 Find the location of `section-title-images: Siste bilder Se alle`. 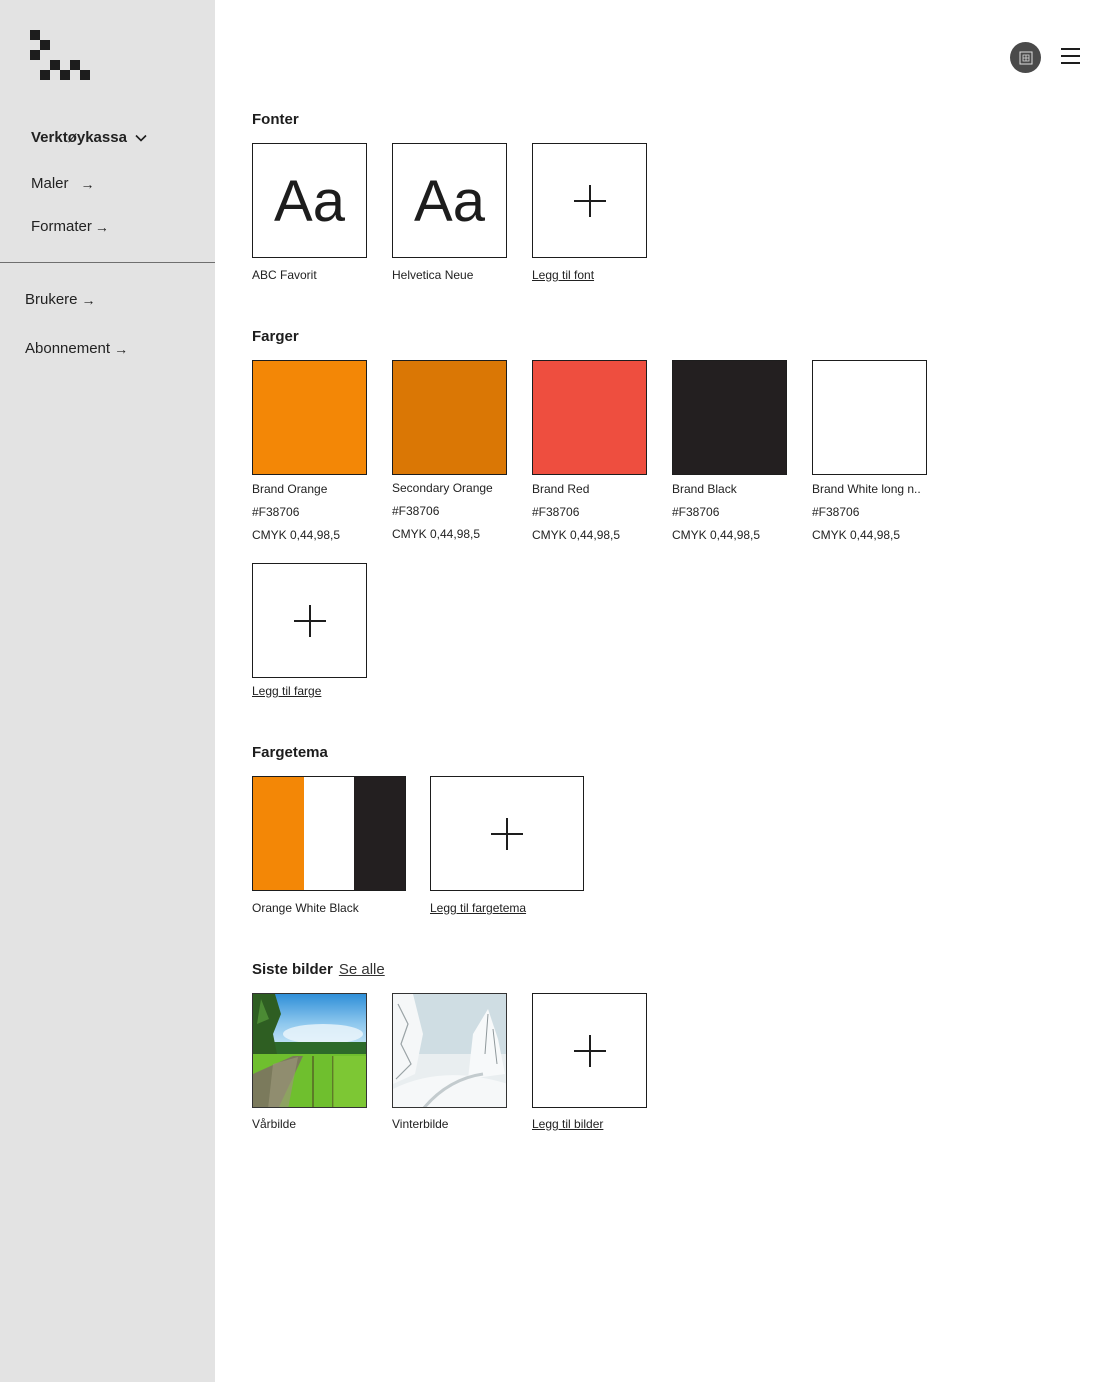

section-title-images: Siste bilder Se alle is located at coordinates (318, 969).